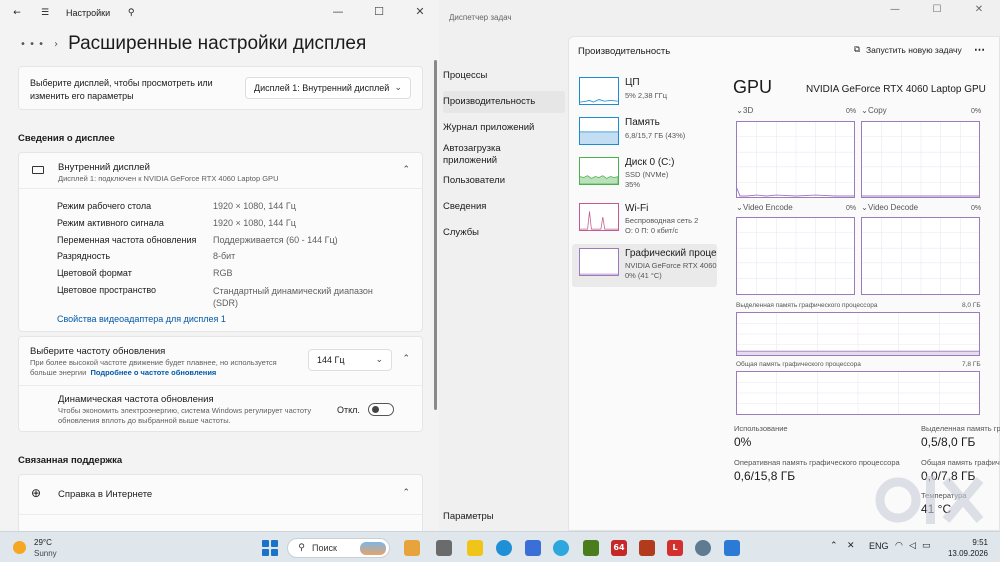  I want to click on engine-copy-graph, so click(920, 159).